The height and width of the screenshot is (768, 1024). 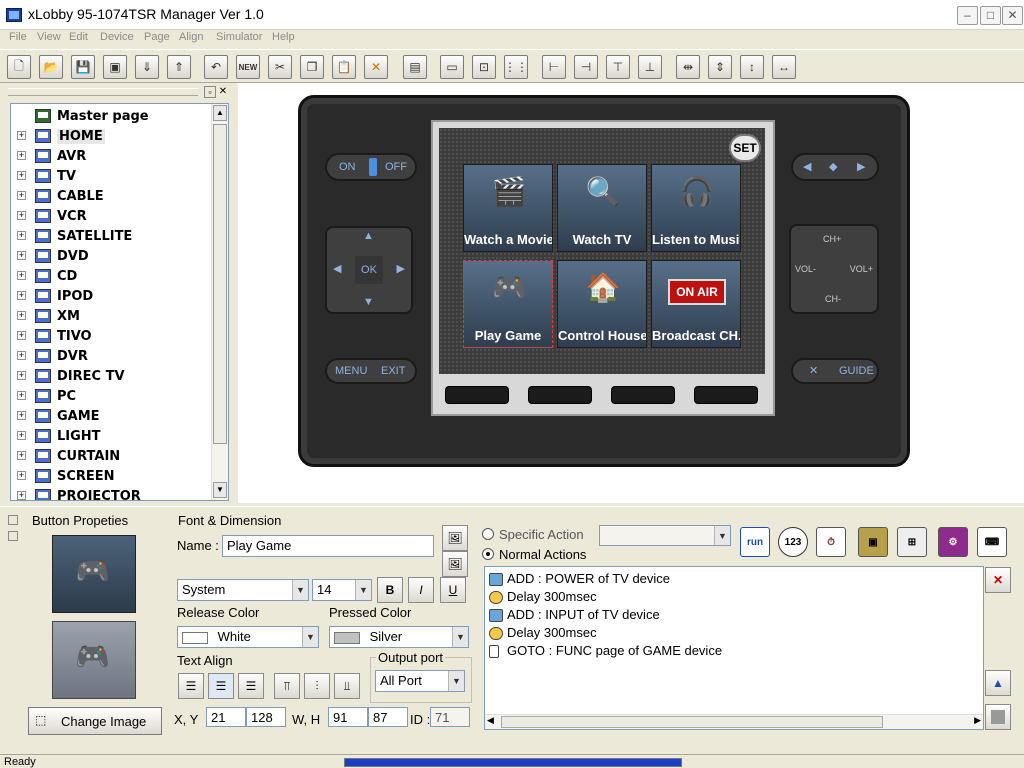 What do you see at coordinates (220, 284) in the screenshot?
I see `scroll-thumb` at bounding box center [220, 284].